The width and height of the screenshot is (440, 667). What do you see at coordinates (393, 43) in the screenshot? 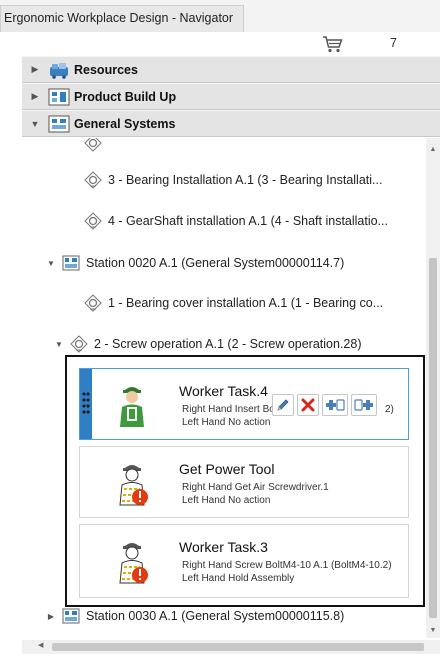
I see `cart-count: 7` at bounding box center [393, 43].